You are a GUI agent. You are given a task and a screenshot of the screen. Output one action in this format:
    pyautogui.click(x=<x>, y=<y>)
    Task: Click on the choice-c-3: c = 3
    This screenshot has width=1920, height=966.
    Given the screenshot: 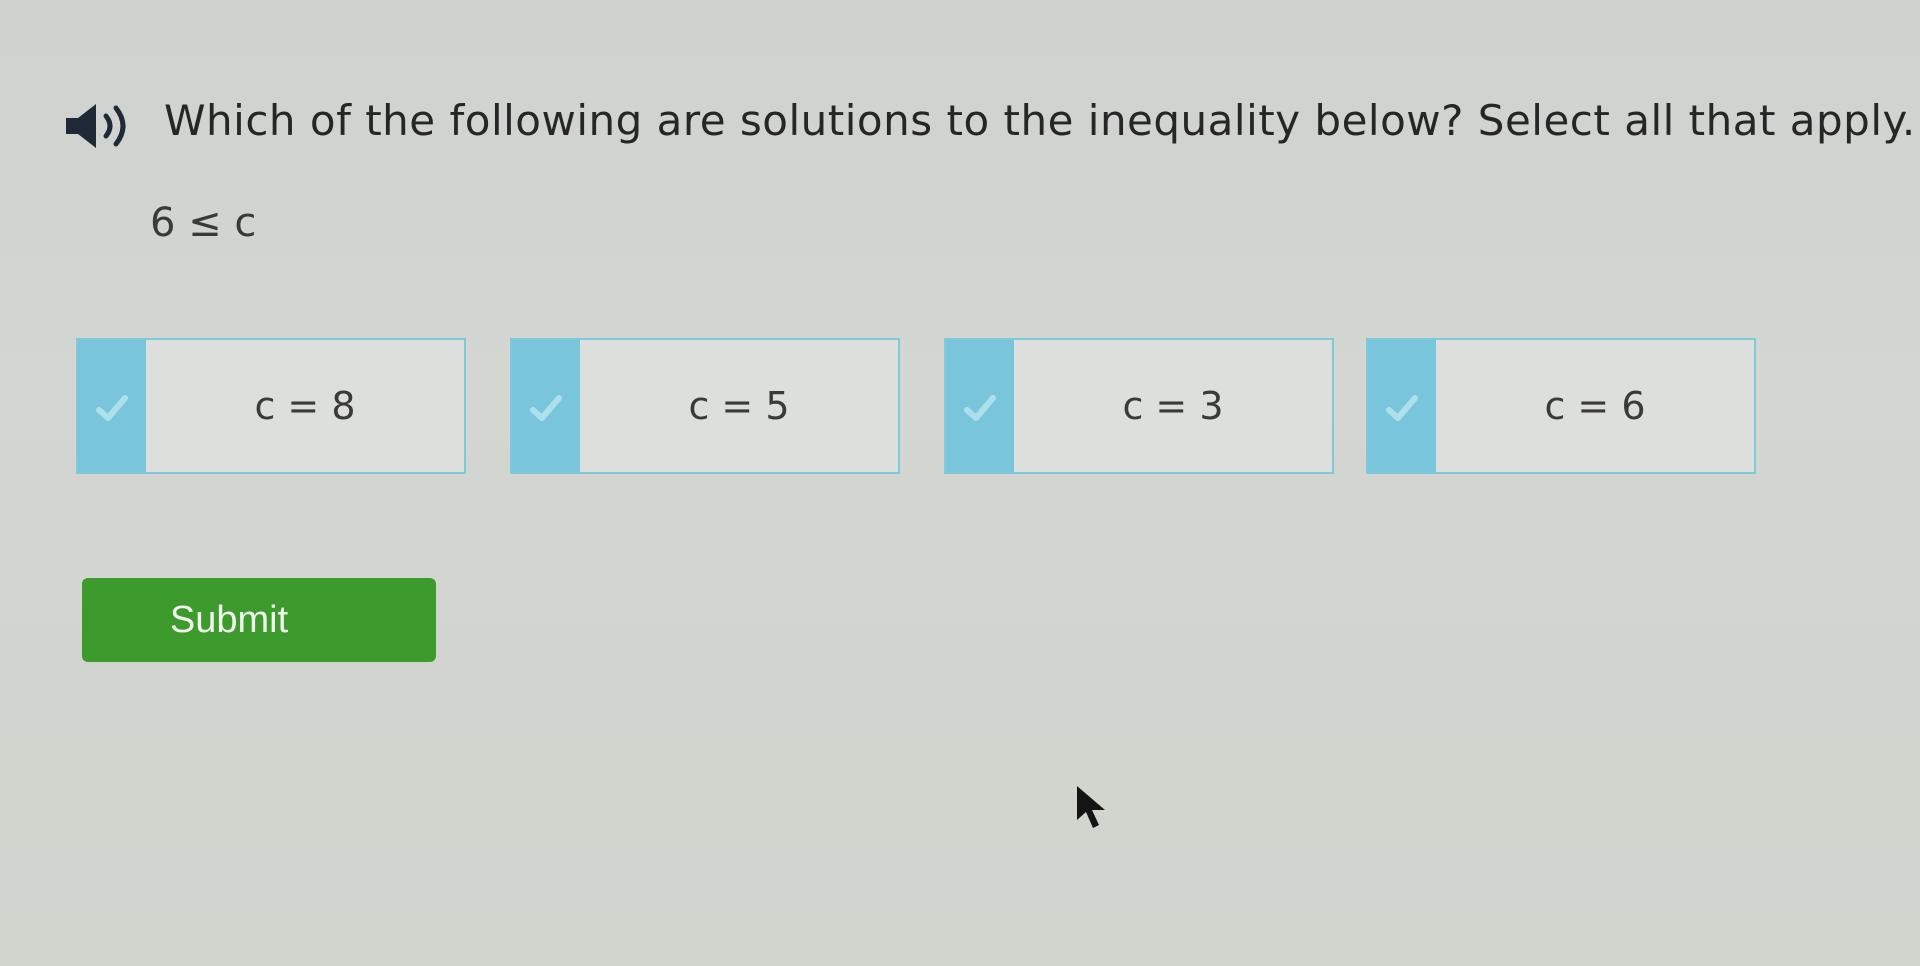 What is the action you would take?
    pyautogui.click(x=1139, y=406)
    